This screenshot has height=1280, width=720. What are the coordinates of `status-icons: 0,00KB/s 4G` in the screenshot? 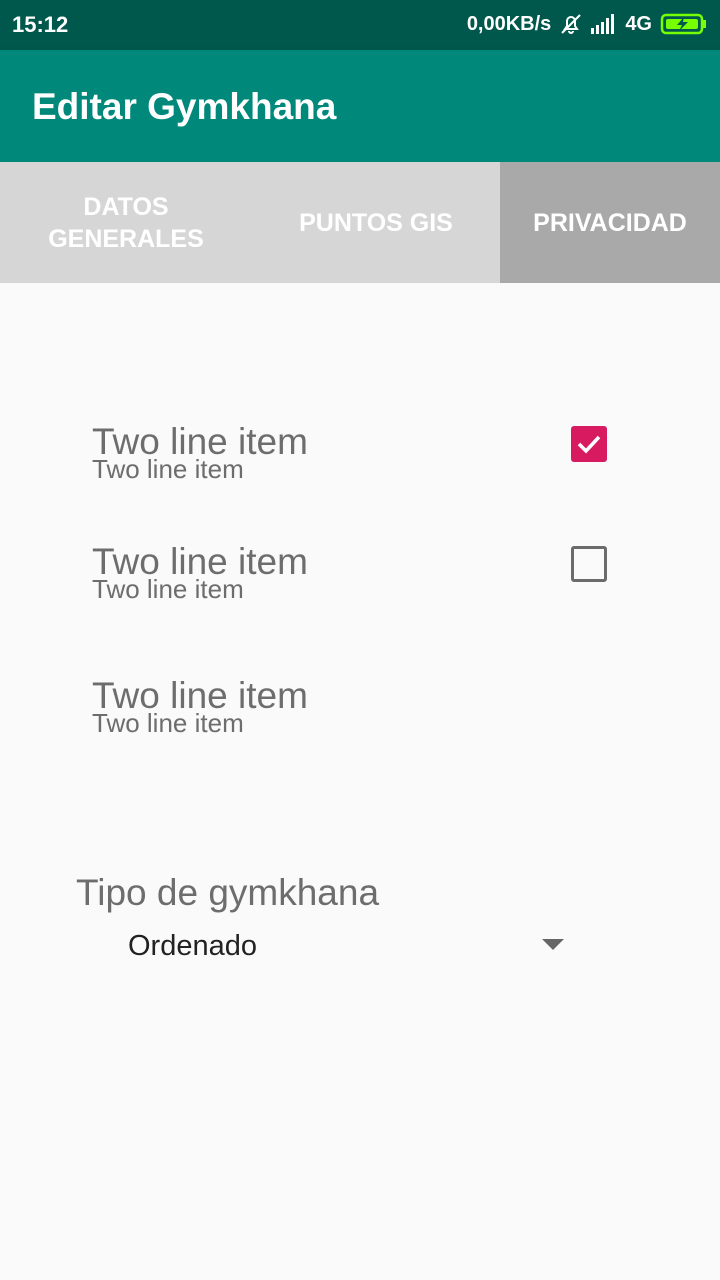 It's located at (587, 24).